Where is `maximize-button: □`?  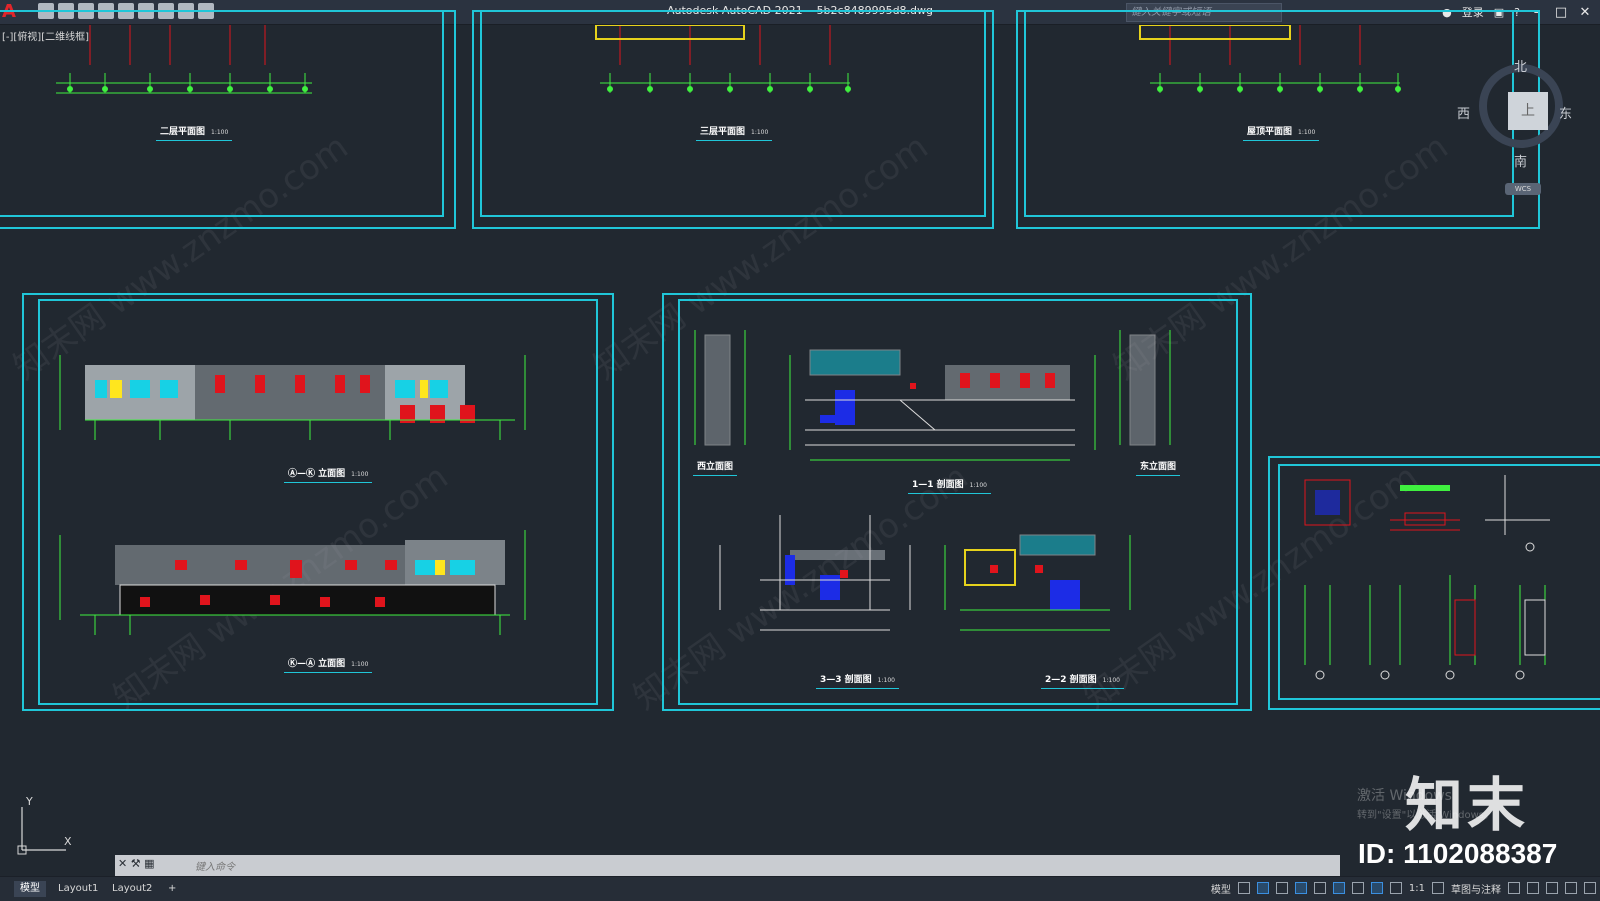
maximize-button: □ is located at coordinates (1561, 12).